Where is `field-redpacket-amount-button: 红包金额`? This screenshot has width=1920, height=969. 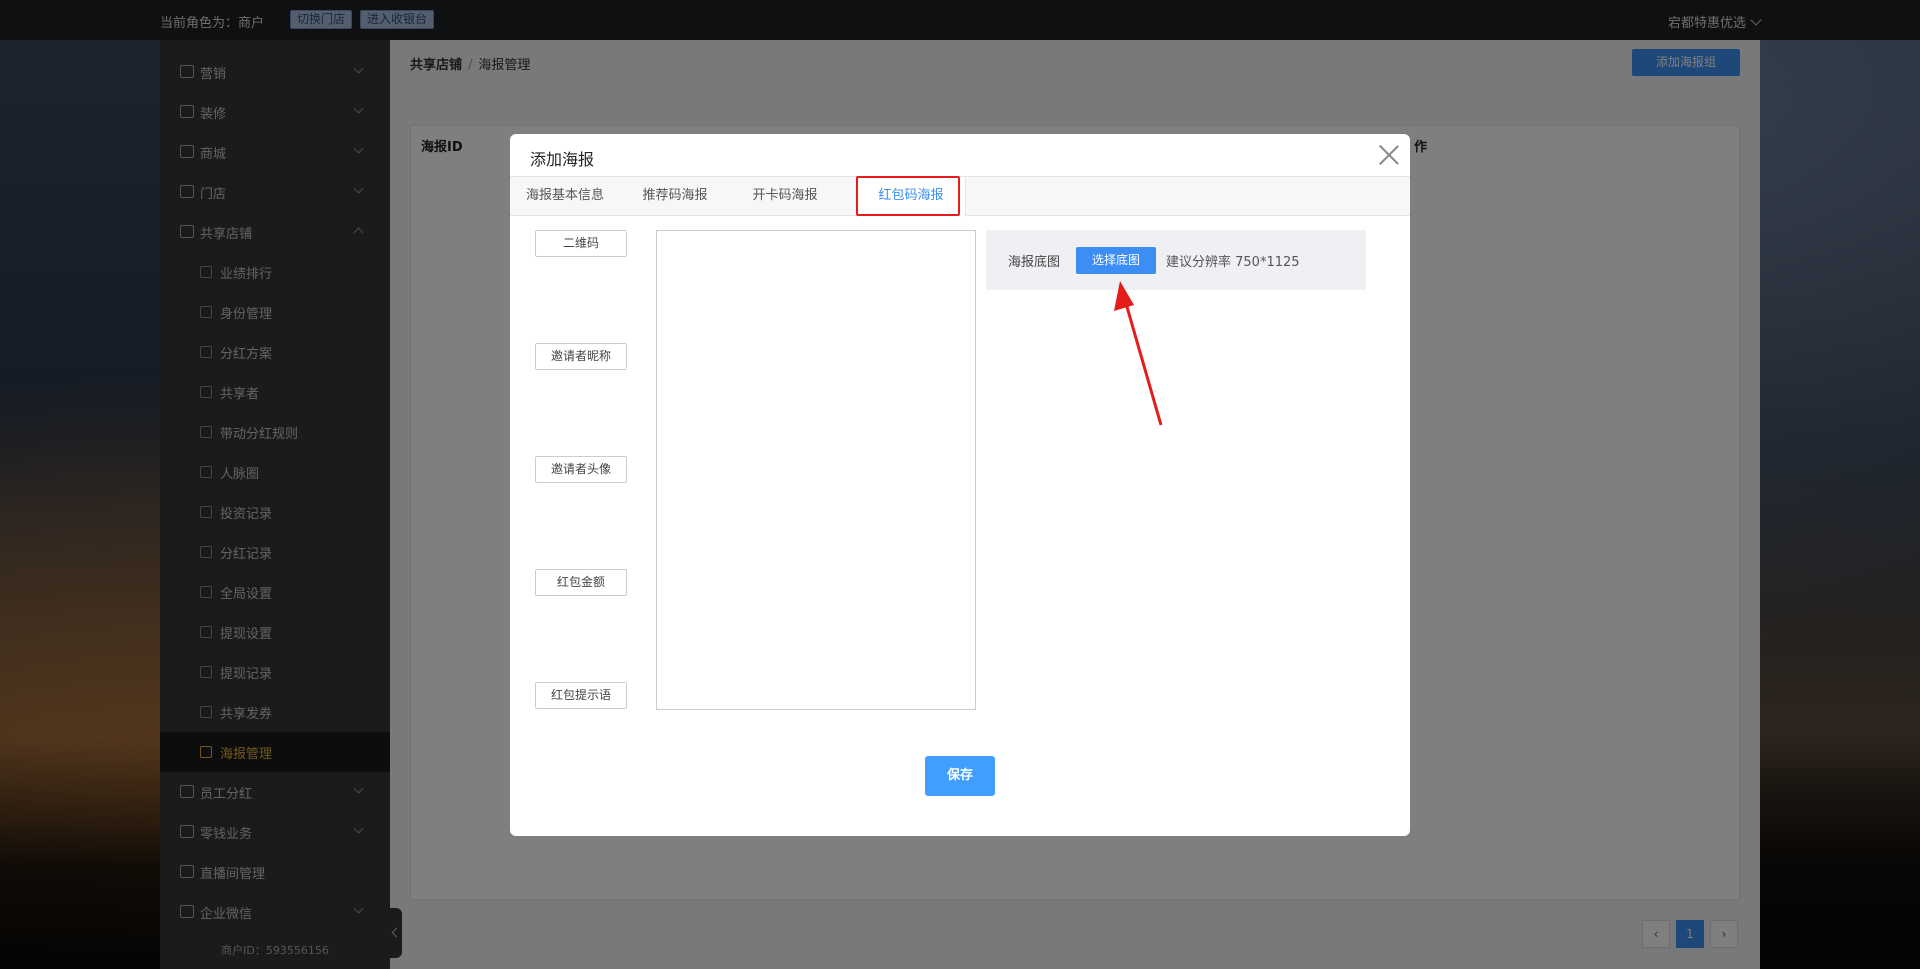
field-redpacket-amount-button: 红包金额 is located at coordinates (581, 582).